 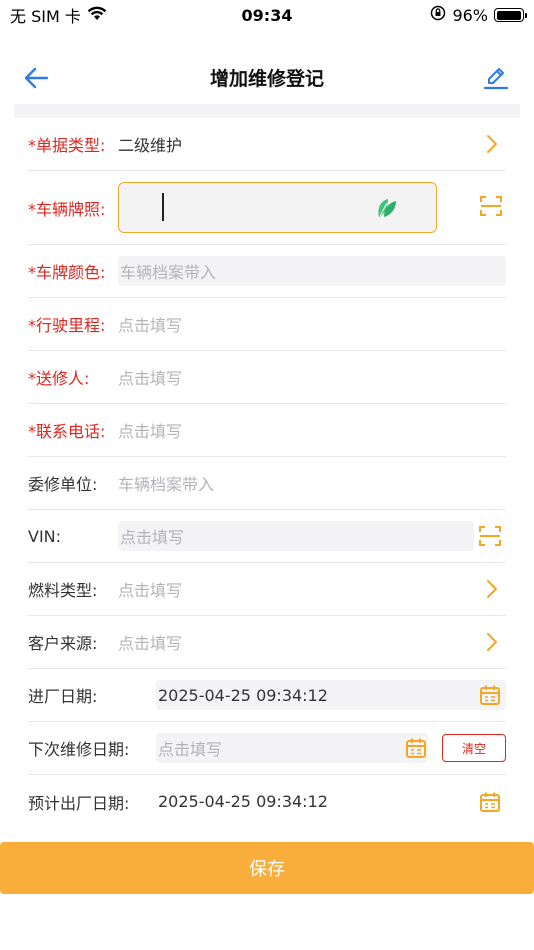 What do you see at coordinates (267, 430) in the screenshot?
I see `phone-row: *联系电话: 点击填写` at bounding box center [267, 430].